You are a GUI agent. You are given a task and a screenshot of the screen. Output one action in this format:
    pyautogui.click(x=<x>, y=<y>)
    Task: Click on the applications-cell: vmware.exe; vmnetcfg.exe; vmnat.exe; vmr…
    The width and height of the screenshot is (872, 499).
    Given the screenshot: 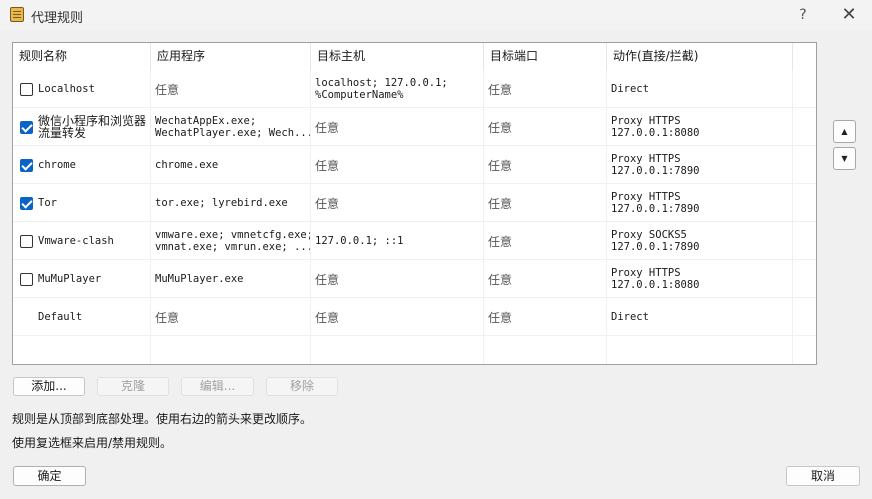 What is the action you would take?
    pyautogui.click(x=231, y=241)
    